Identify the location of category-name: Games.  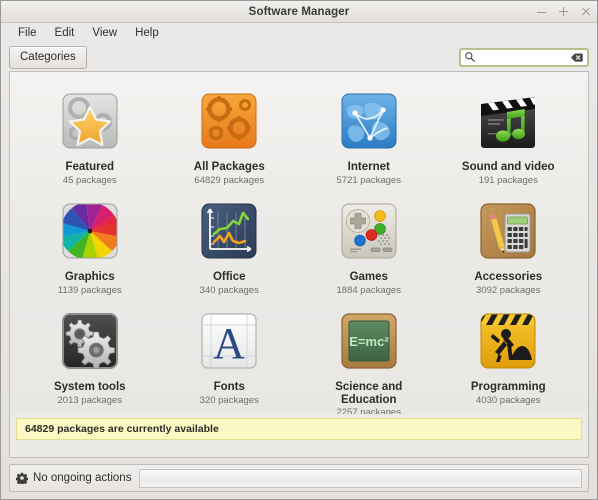
(368, 277).